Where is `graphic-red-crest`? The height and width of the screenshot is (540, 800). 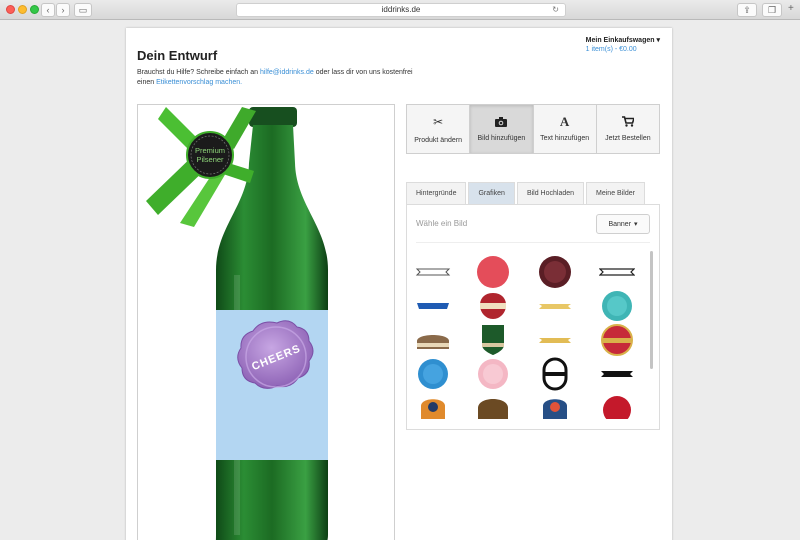
graphic-red-crest is located at coordinates (493, 306).